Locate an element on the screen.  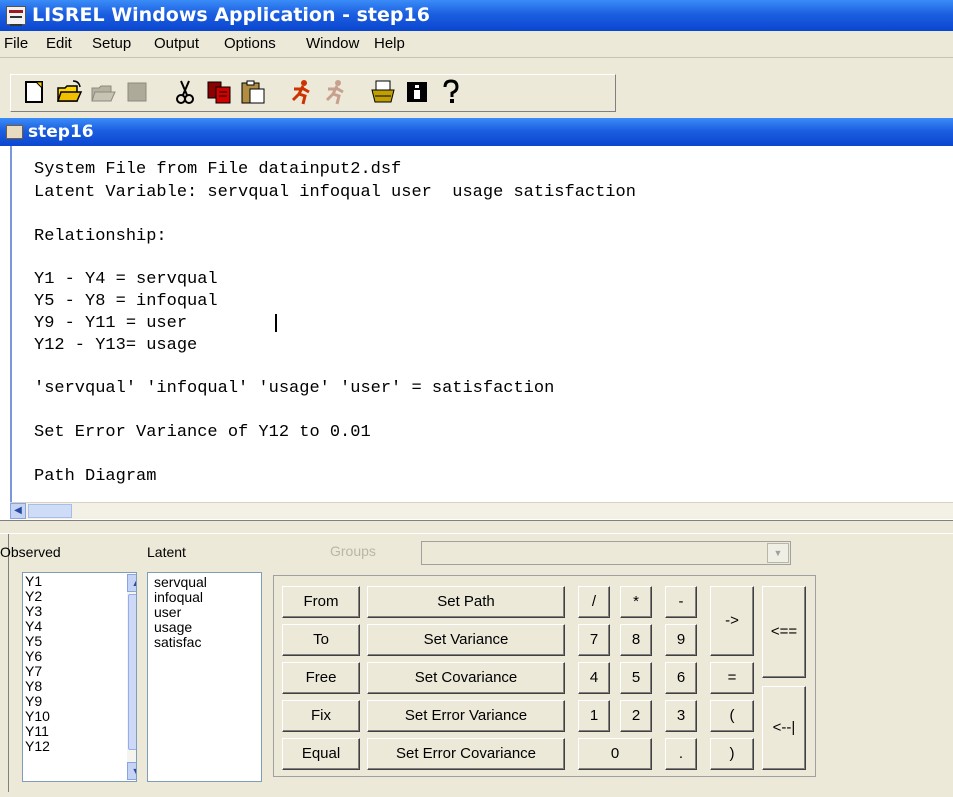
key-1: 1 is located at coordinates (594, 716).